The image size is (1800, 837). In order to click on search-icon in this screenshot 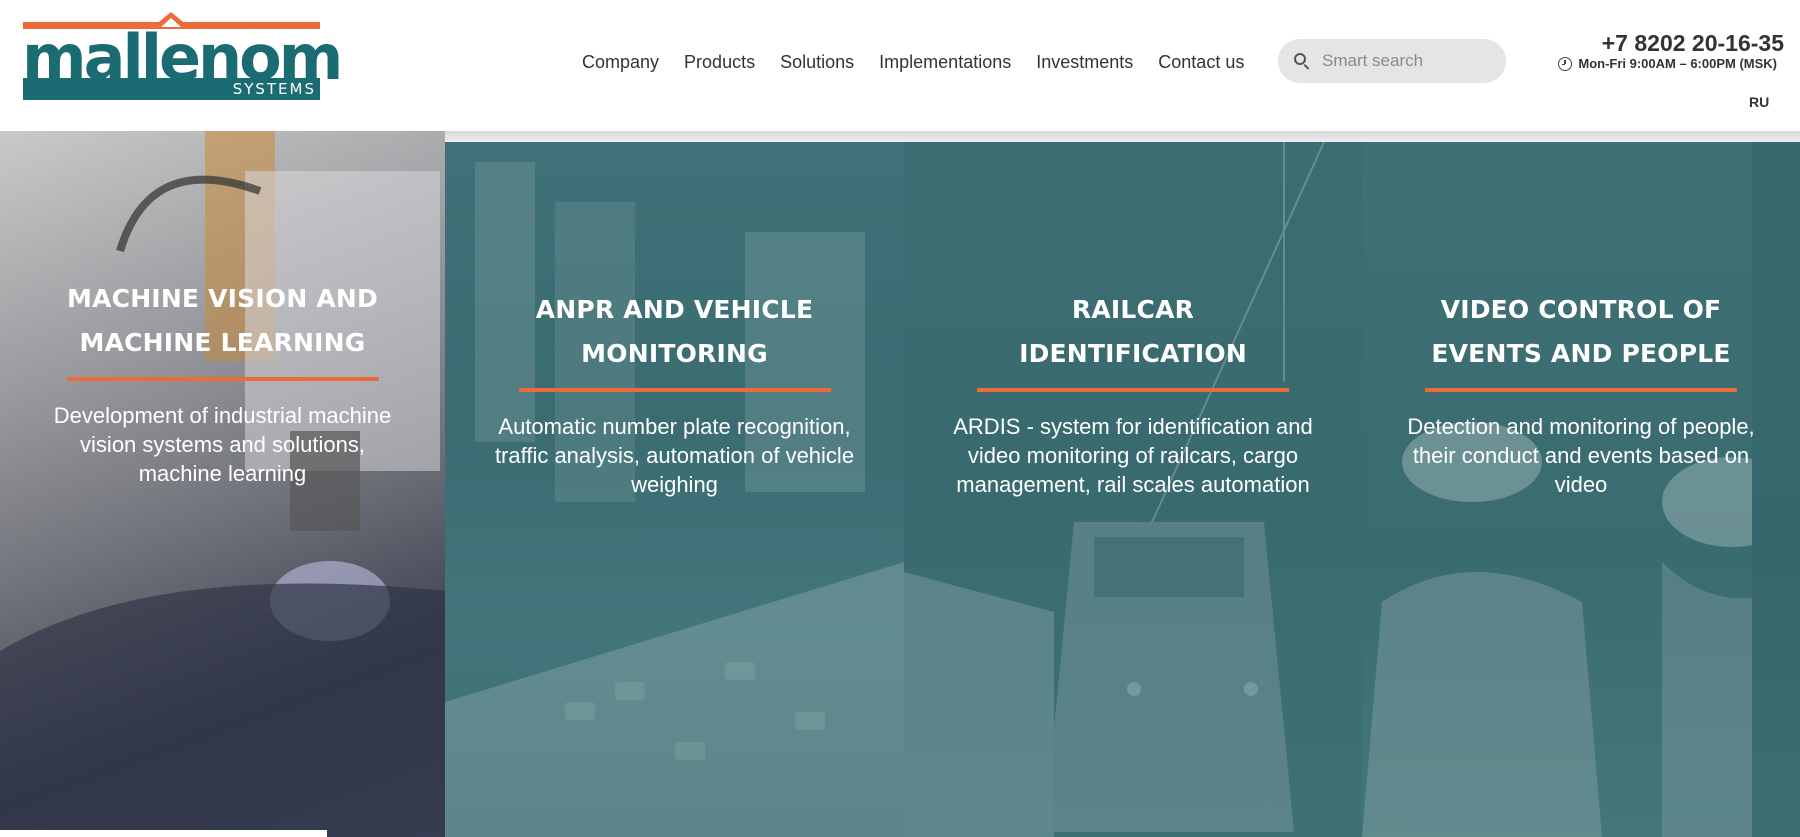, I will do `click(1302, 61)`.